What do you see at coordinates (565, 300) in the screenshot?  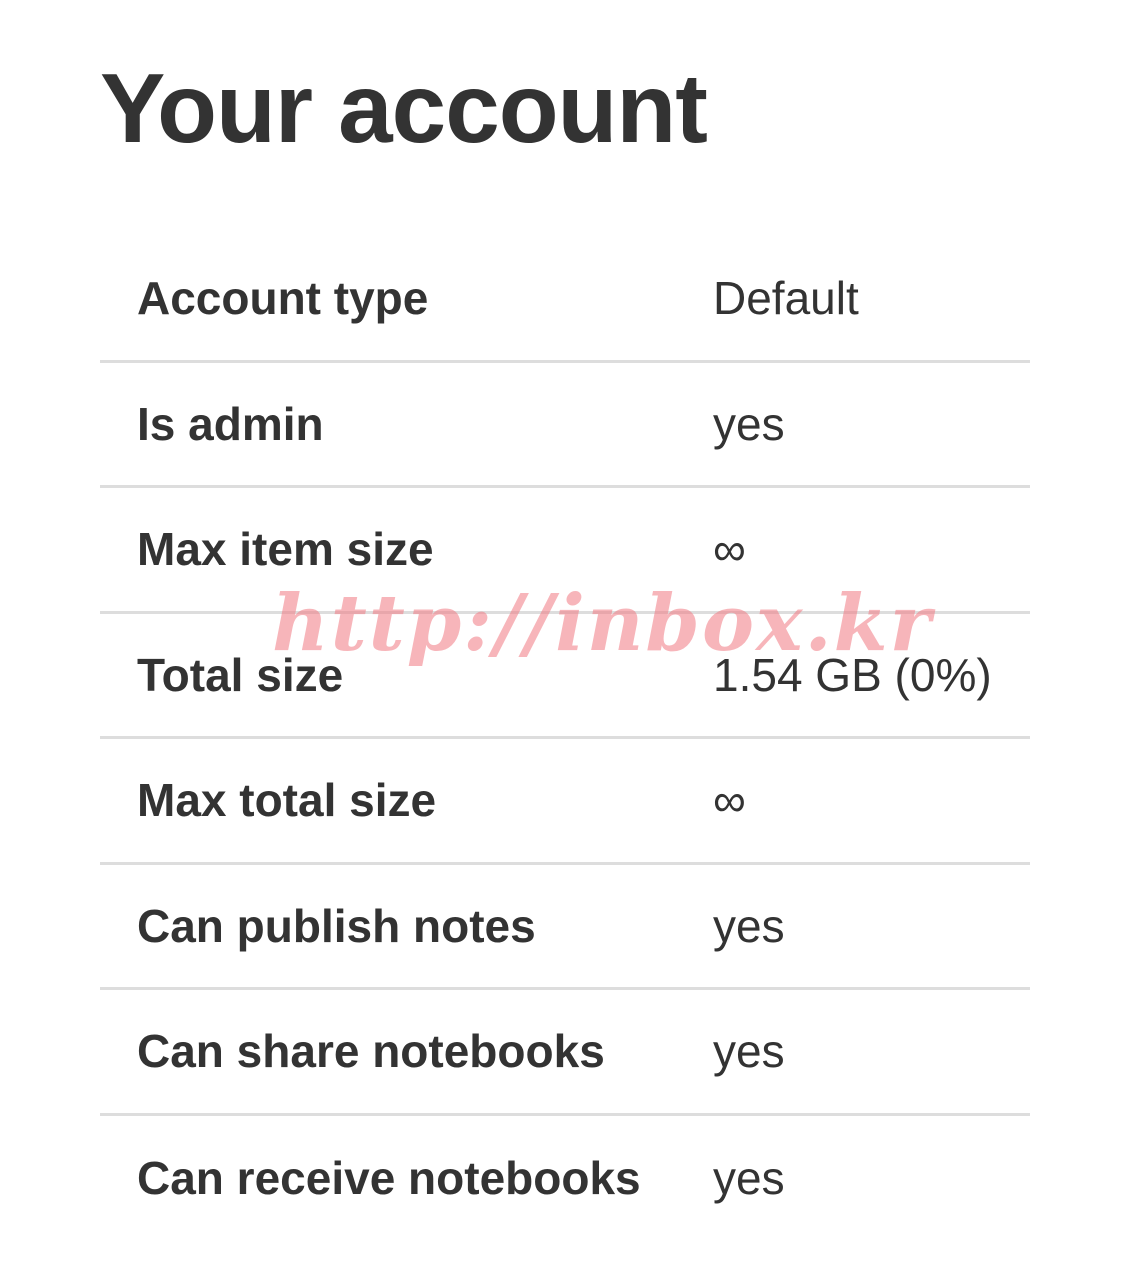 I see `row-account-type: Account type Default` at bounding box center [565, 300].